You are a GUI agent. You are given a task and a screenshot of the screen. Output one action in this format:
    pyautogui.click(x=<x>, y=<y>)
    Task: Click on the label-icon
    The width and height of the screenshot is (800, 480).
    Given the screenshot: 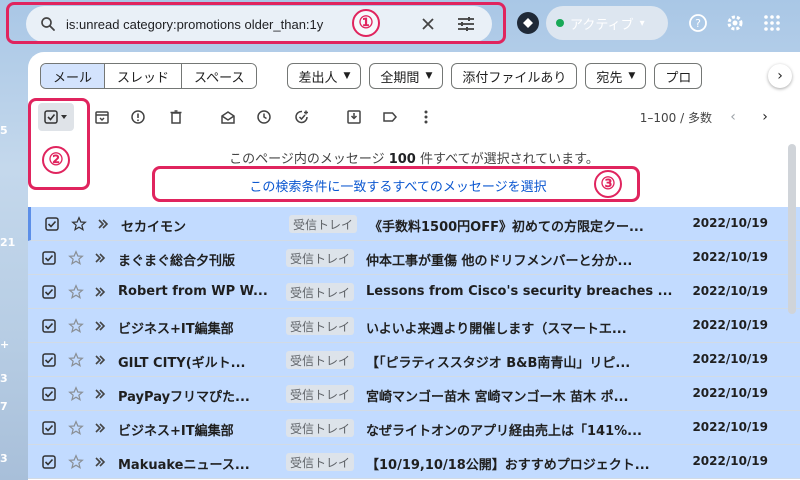 What is the action you would take?
    pyautogui.click(x=390, y=117)
    